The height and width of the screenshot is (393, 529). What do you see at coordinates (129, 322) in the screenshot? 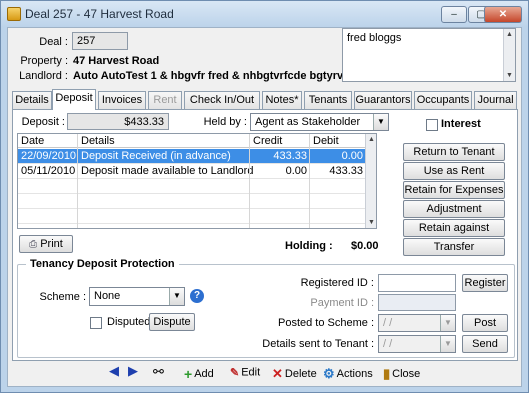
I see `disputed-label: Disputed` at bounding box center [129, 322].